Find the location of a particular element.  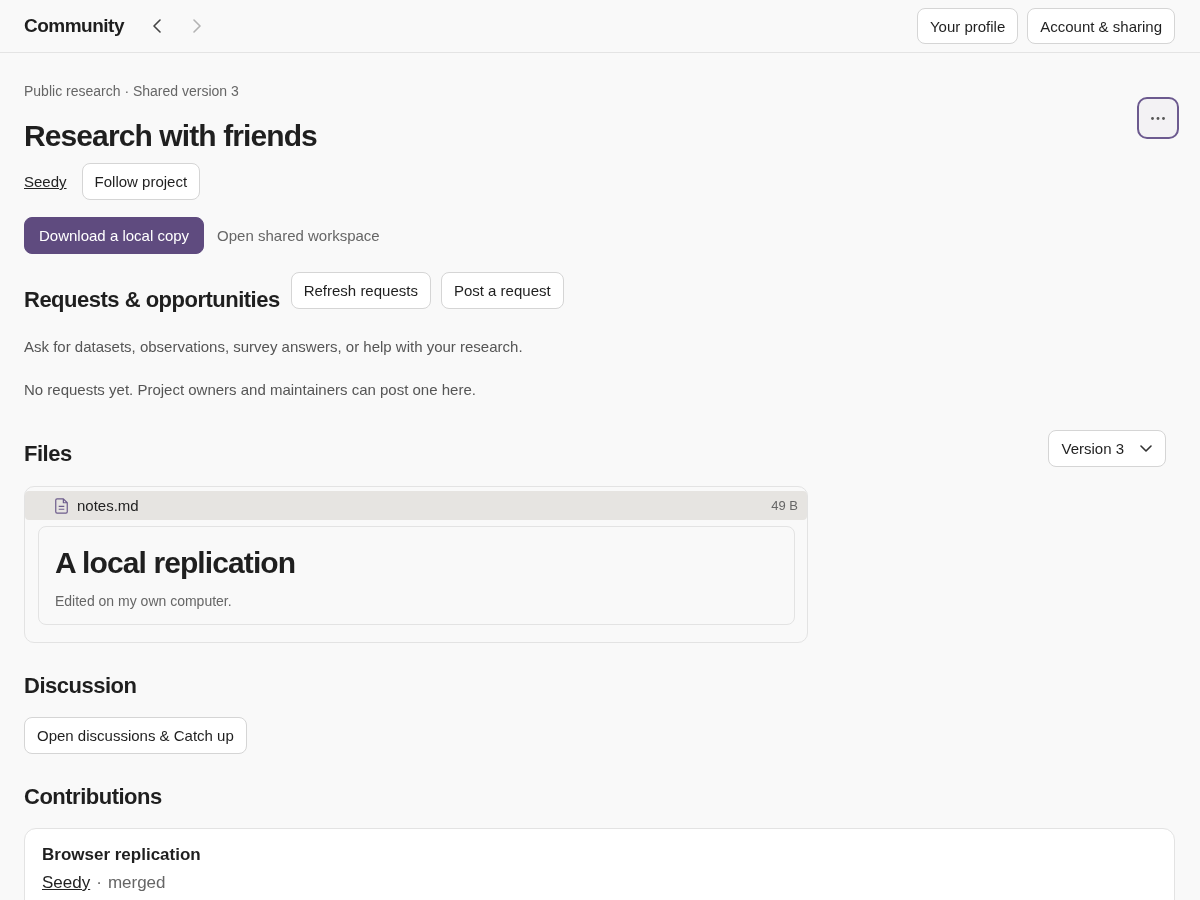

file-header: notes.md 49 B is located at coordinates (416, 505).